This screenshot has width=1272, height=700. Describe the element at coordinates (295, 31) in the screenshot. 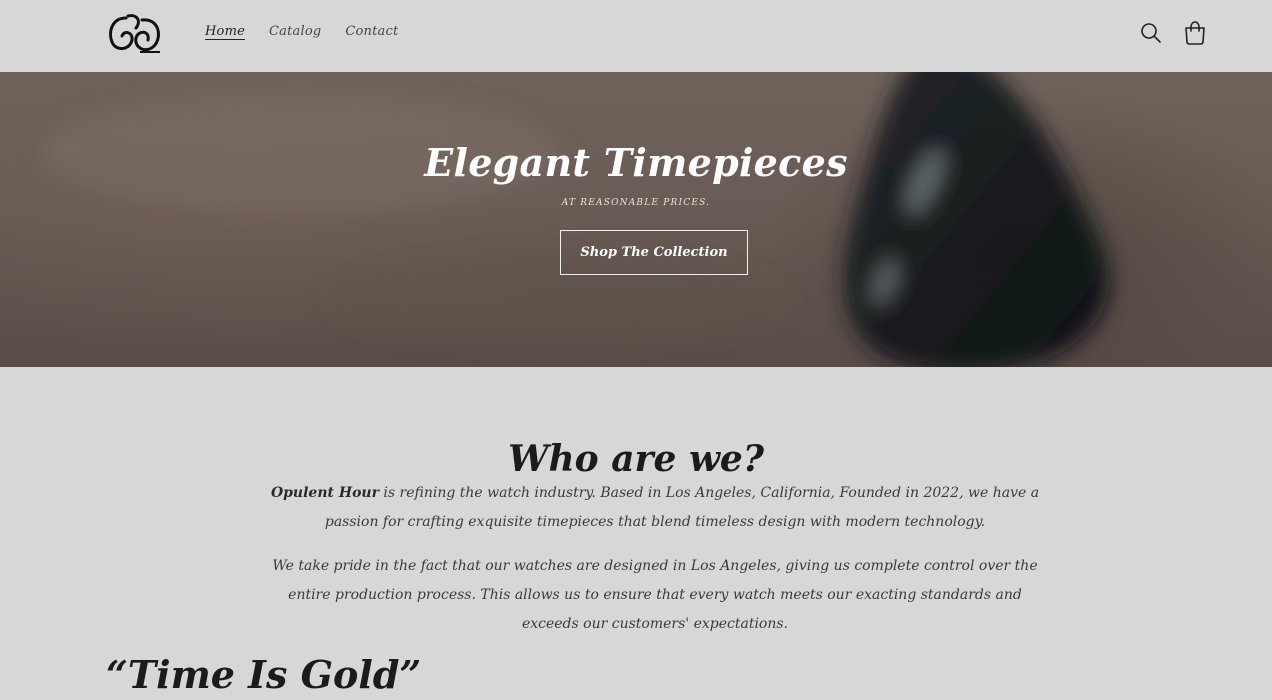

I see `nav-catalog: Catalog` at that location.